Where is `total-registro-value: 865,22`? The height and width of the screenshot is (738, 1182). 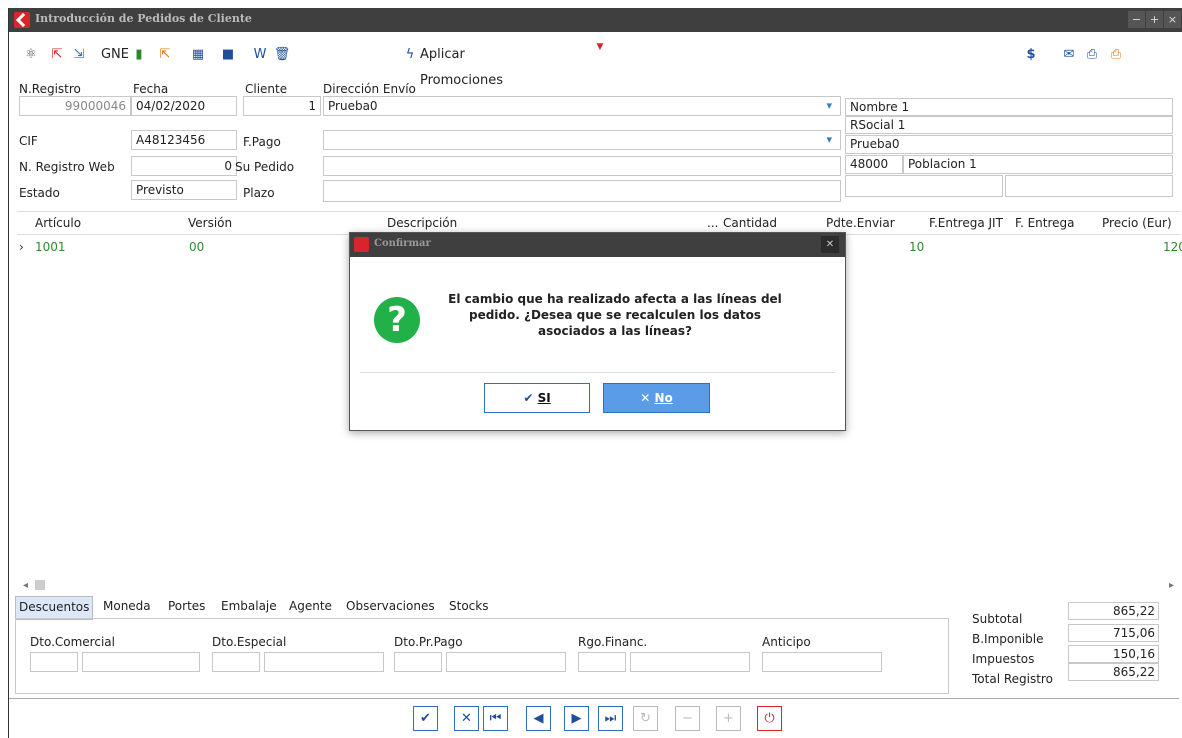 total-registro-value: 865,22 is located at coordinates (1113, 672).